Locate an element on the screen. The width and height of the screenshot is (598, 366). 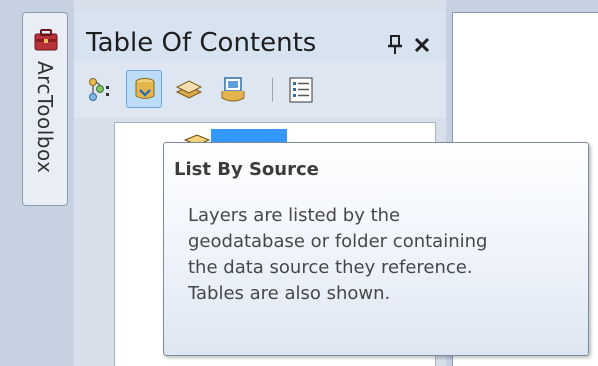
tooltip-line: Tables are also shown. is located at coordinates (289, 293).